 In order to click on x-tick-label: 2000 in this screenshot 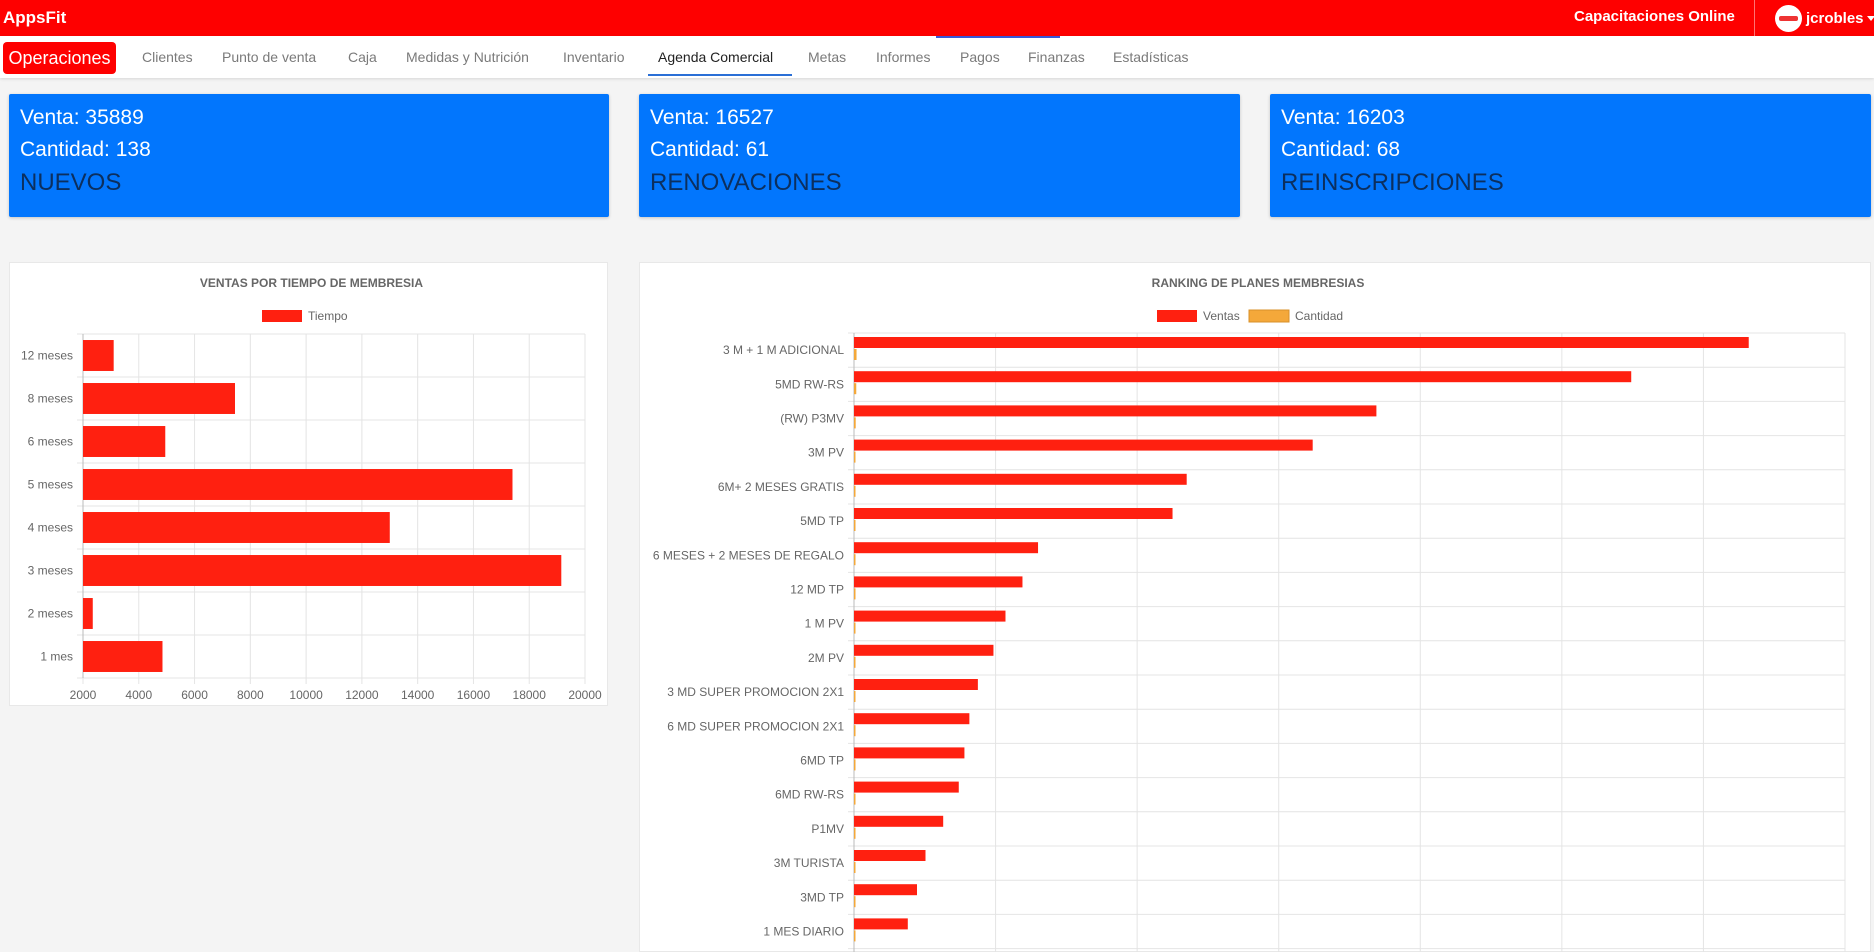, I will do `click(83, 695)`.